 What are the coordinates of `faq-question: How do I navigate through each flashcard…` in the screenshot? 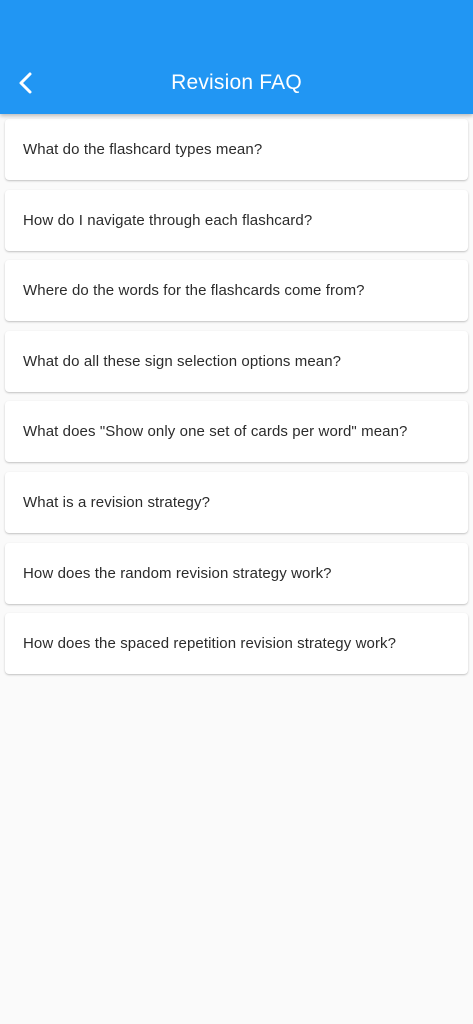 It's located at (168, 220).